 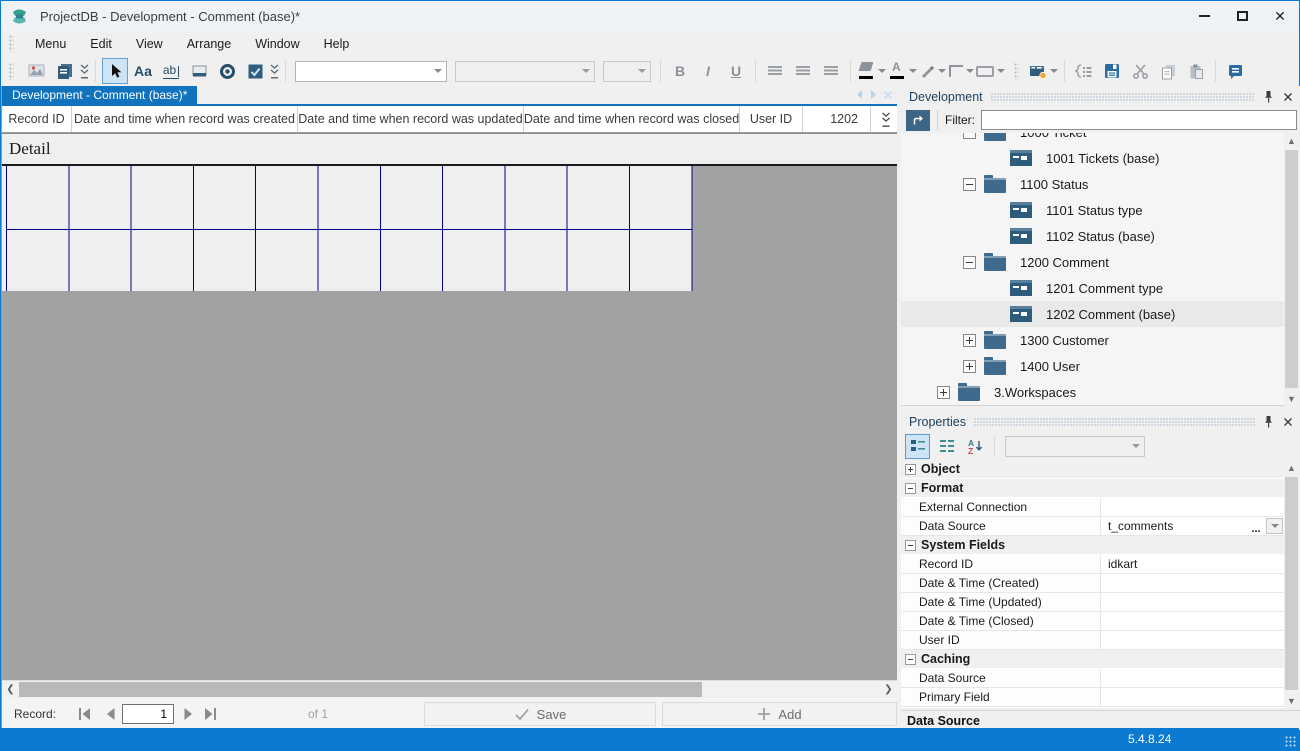 I want to click on toggle-panel-button, so click(x=1235, y=71).